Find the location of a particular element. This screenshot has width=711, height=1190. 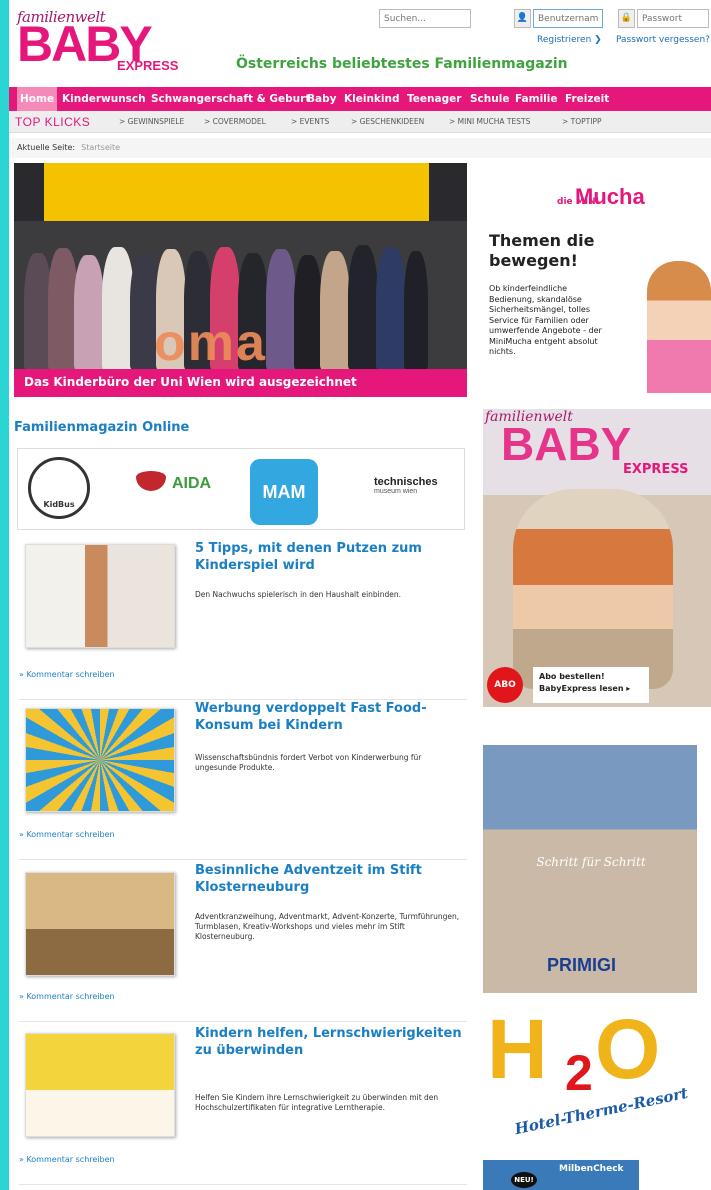

tagline: Österreichs beliebtestes Familienmagazin is located at coordinates (402, 64).